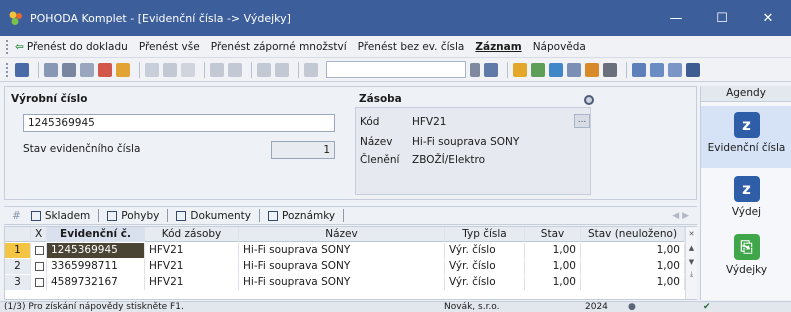 Image resolution: width=791 pixels, height=312 pixels. I want to click on list-icon, so click(574, 69).